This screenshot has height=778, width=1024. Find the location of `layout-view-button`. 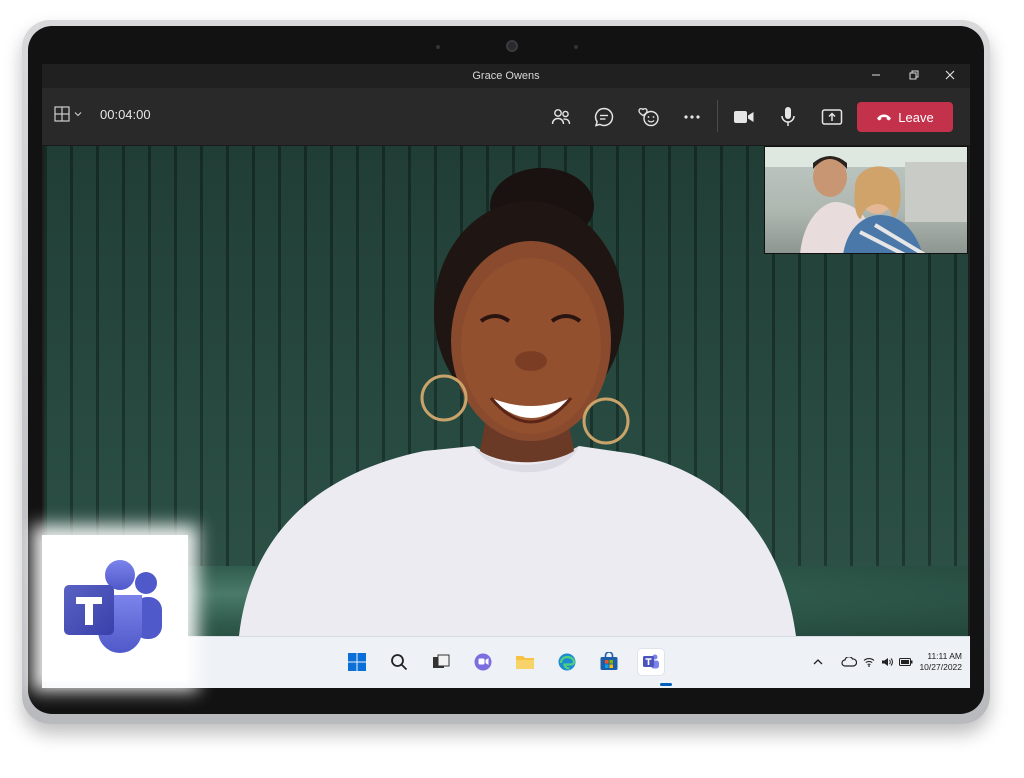

layout-view-button is located at coordinates (68, 114).